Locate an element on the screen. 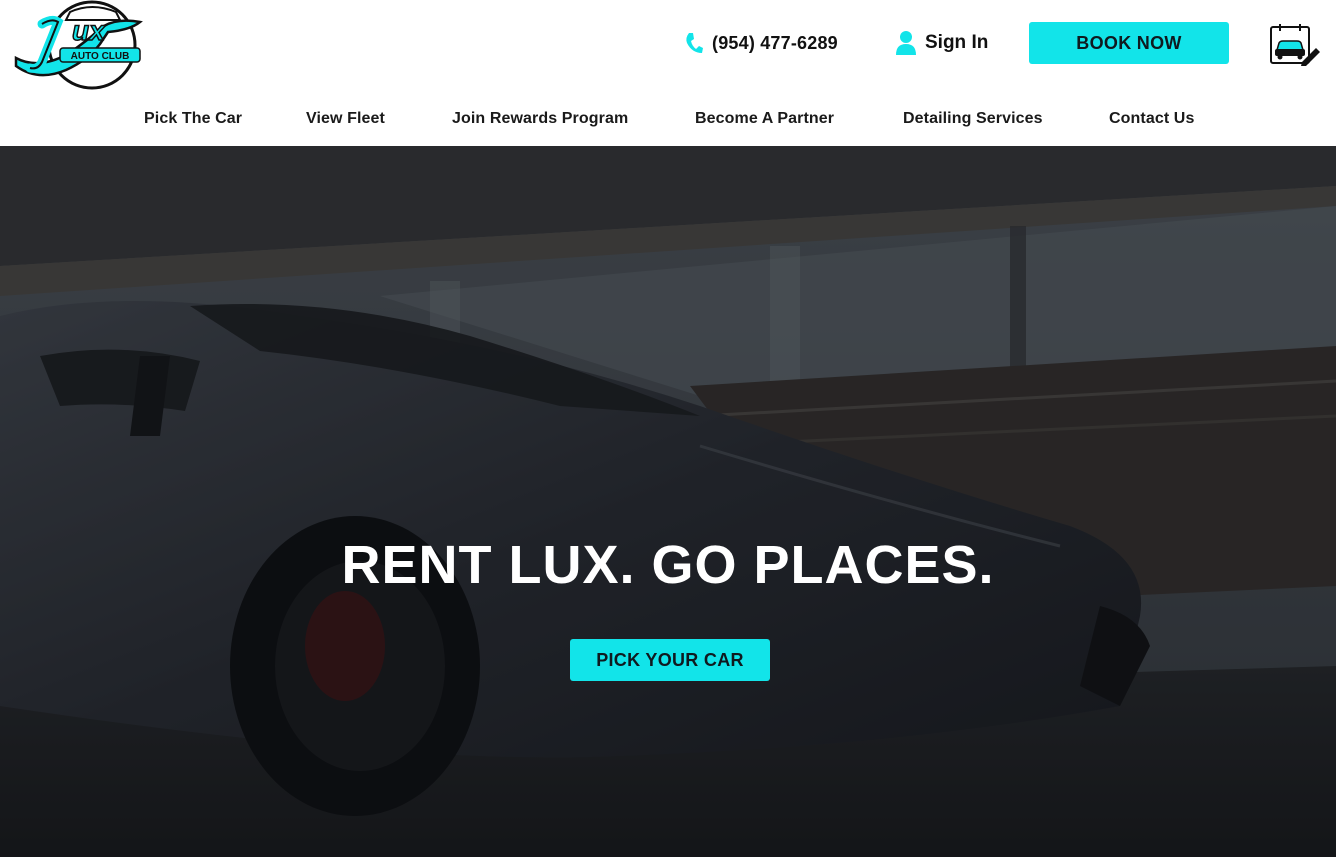  phone-number: (954) 477-6289 is located at coordinates (775, 42).